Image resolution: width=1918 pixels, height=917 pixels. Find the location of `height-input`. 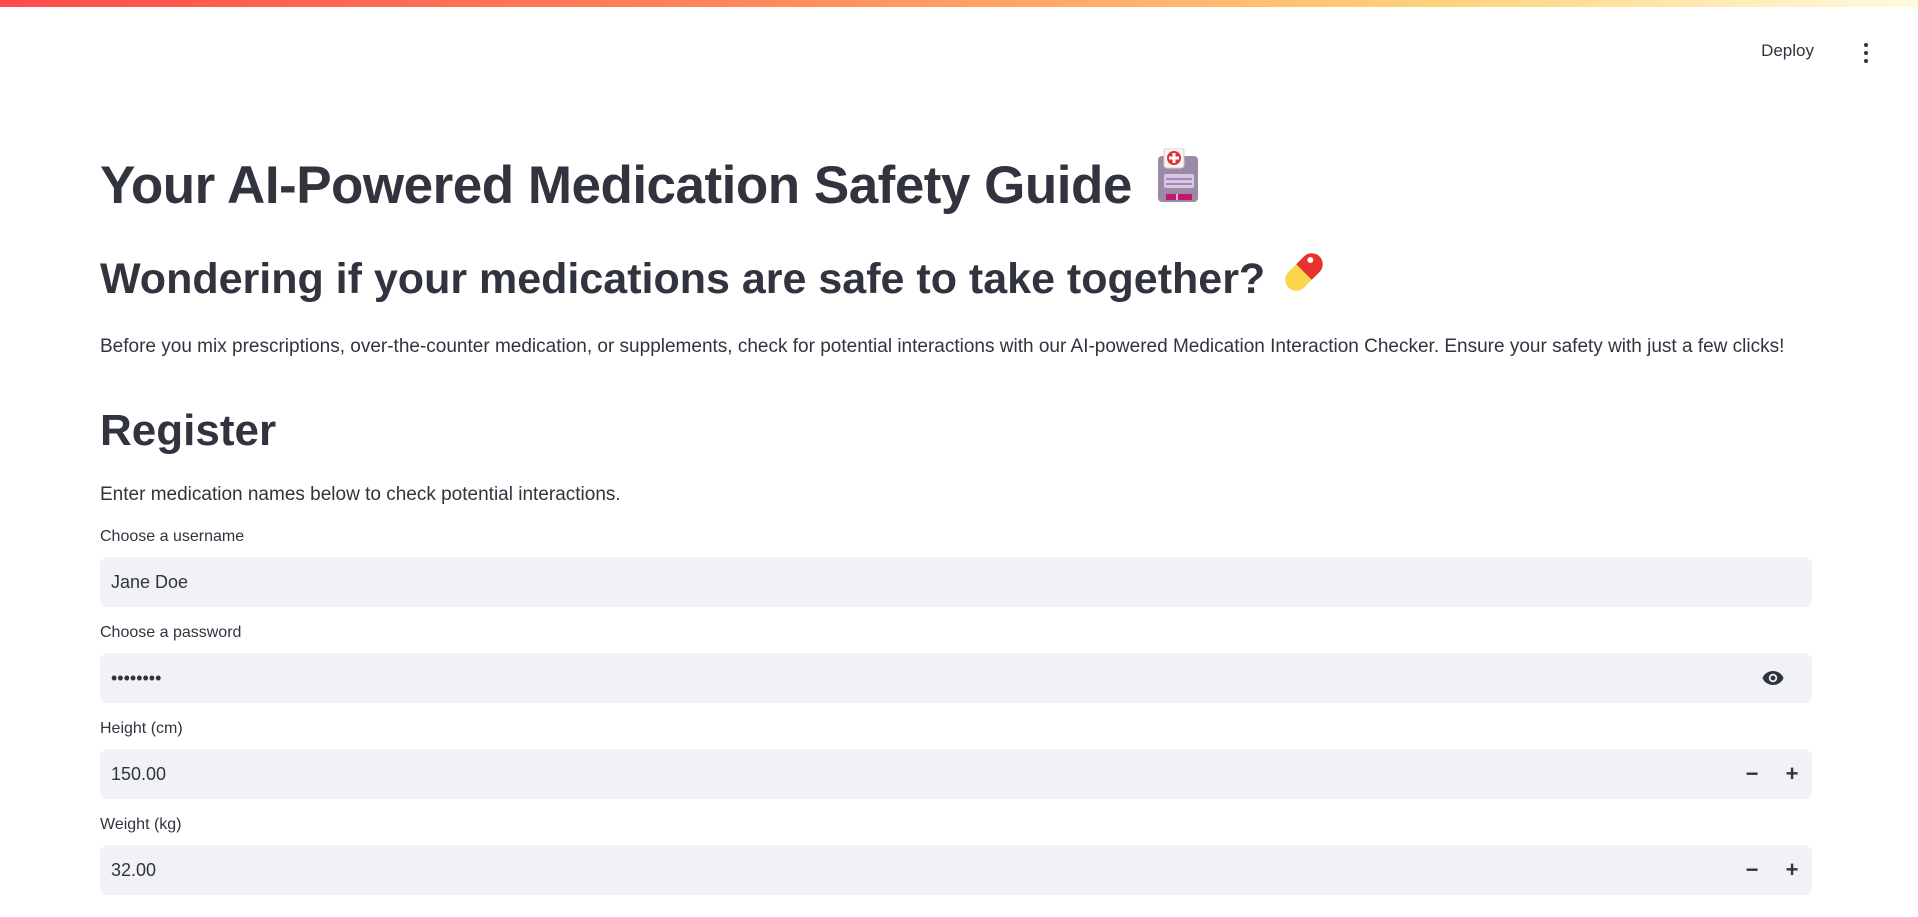

height-input is located at coordinates (861, 774).